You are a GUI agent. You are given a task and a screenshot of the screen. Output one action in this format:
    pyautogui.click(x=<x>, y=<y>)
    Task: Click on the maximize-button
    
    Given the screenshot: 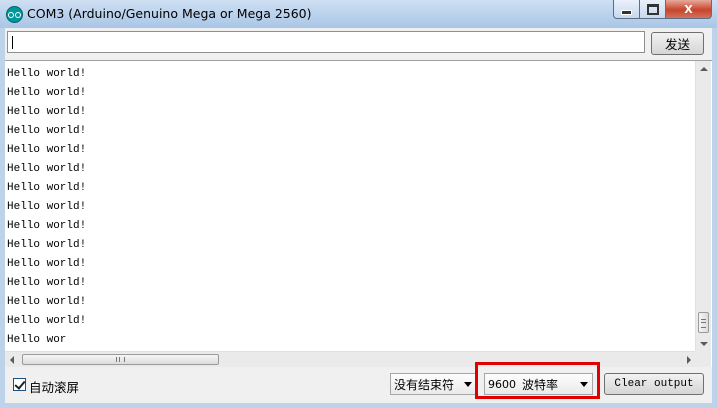 What is the action you would take?
    pyautogui.click(x=653, y=9)
    